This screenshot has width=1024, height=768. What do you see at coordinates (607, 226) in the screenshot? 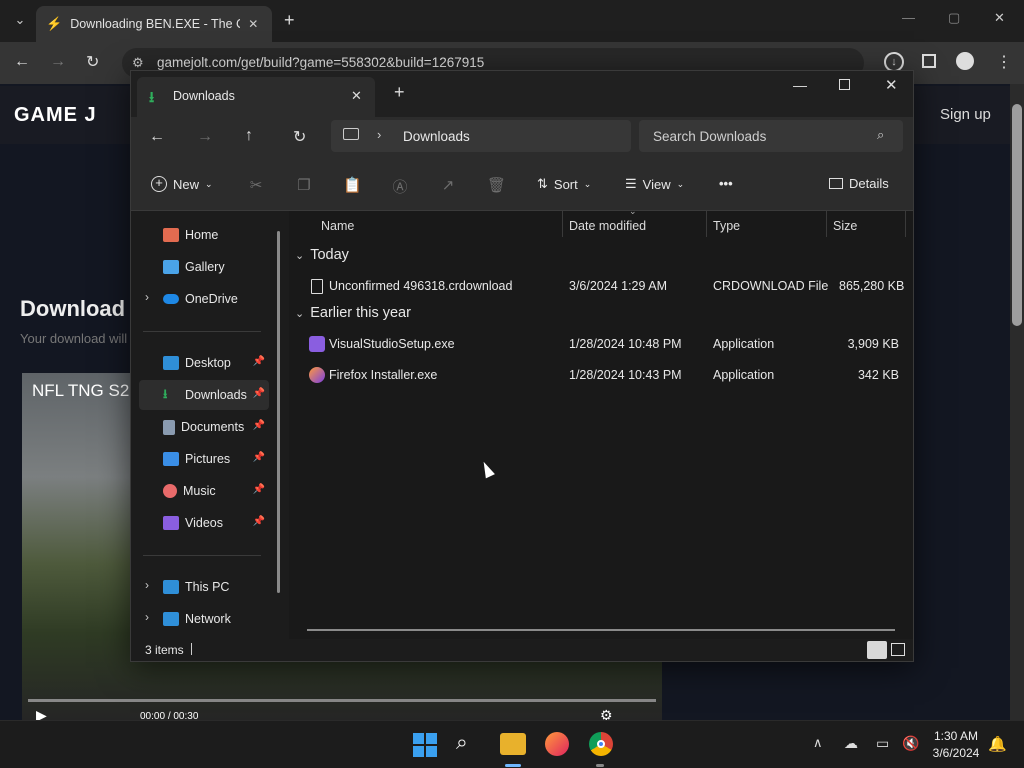
I see `column-date-modified: Date modified` at bounding box center [607, 226].